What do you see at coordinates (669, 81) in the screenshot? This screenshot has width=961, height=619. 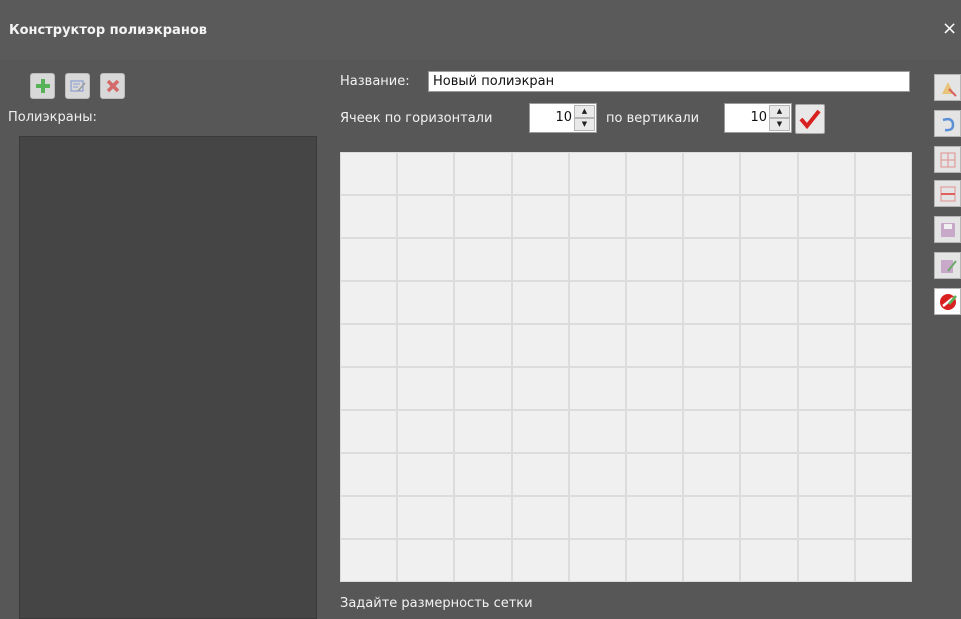 I see `name-input` at bounding box center [669, 81].